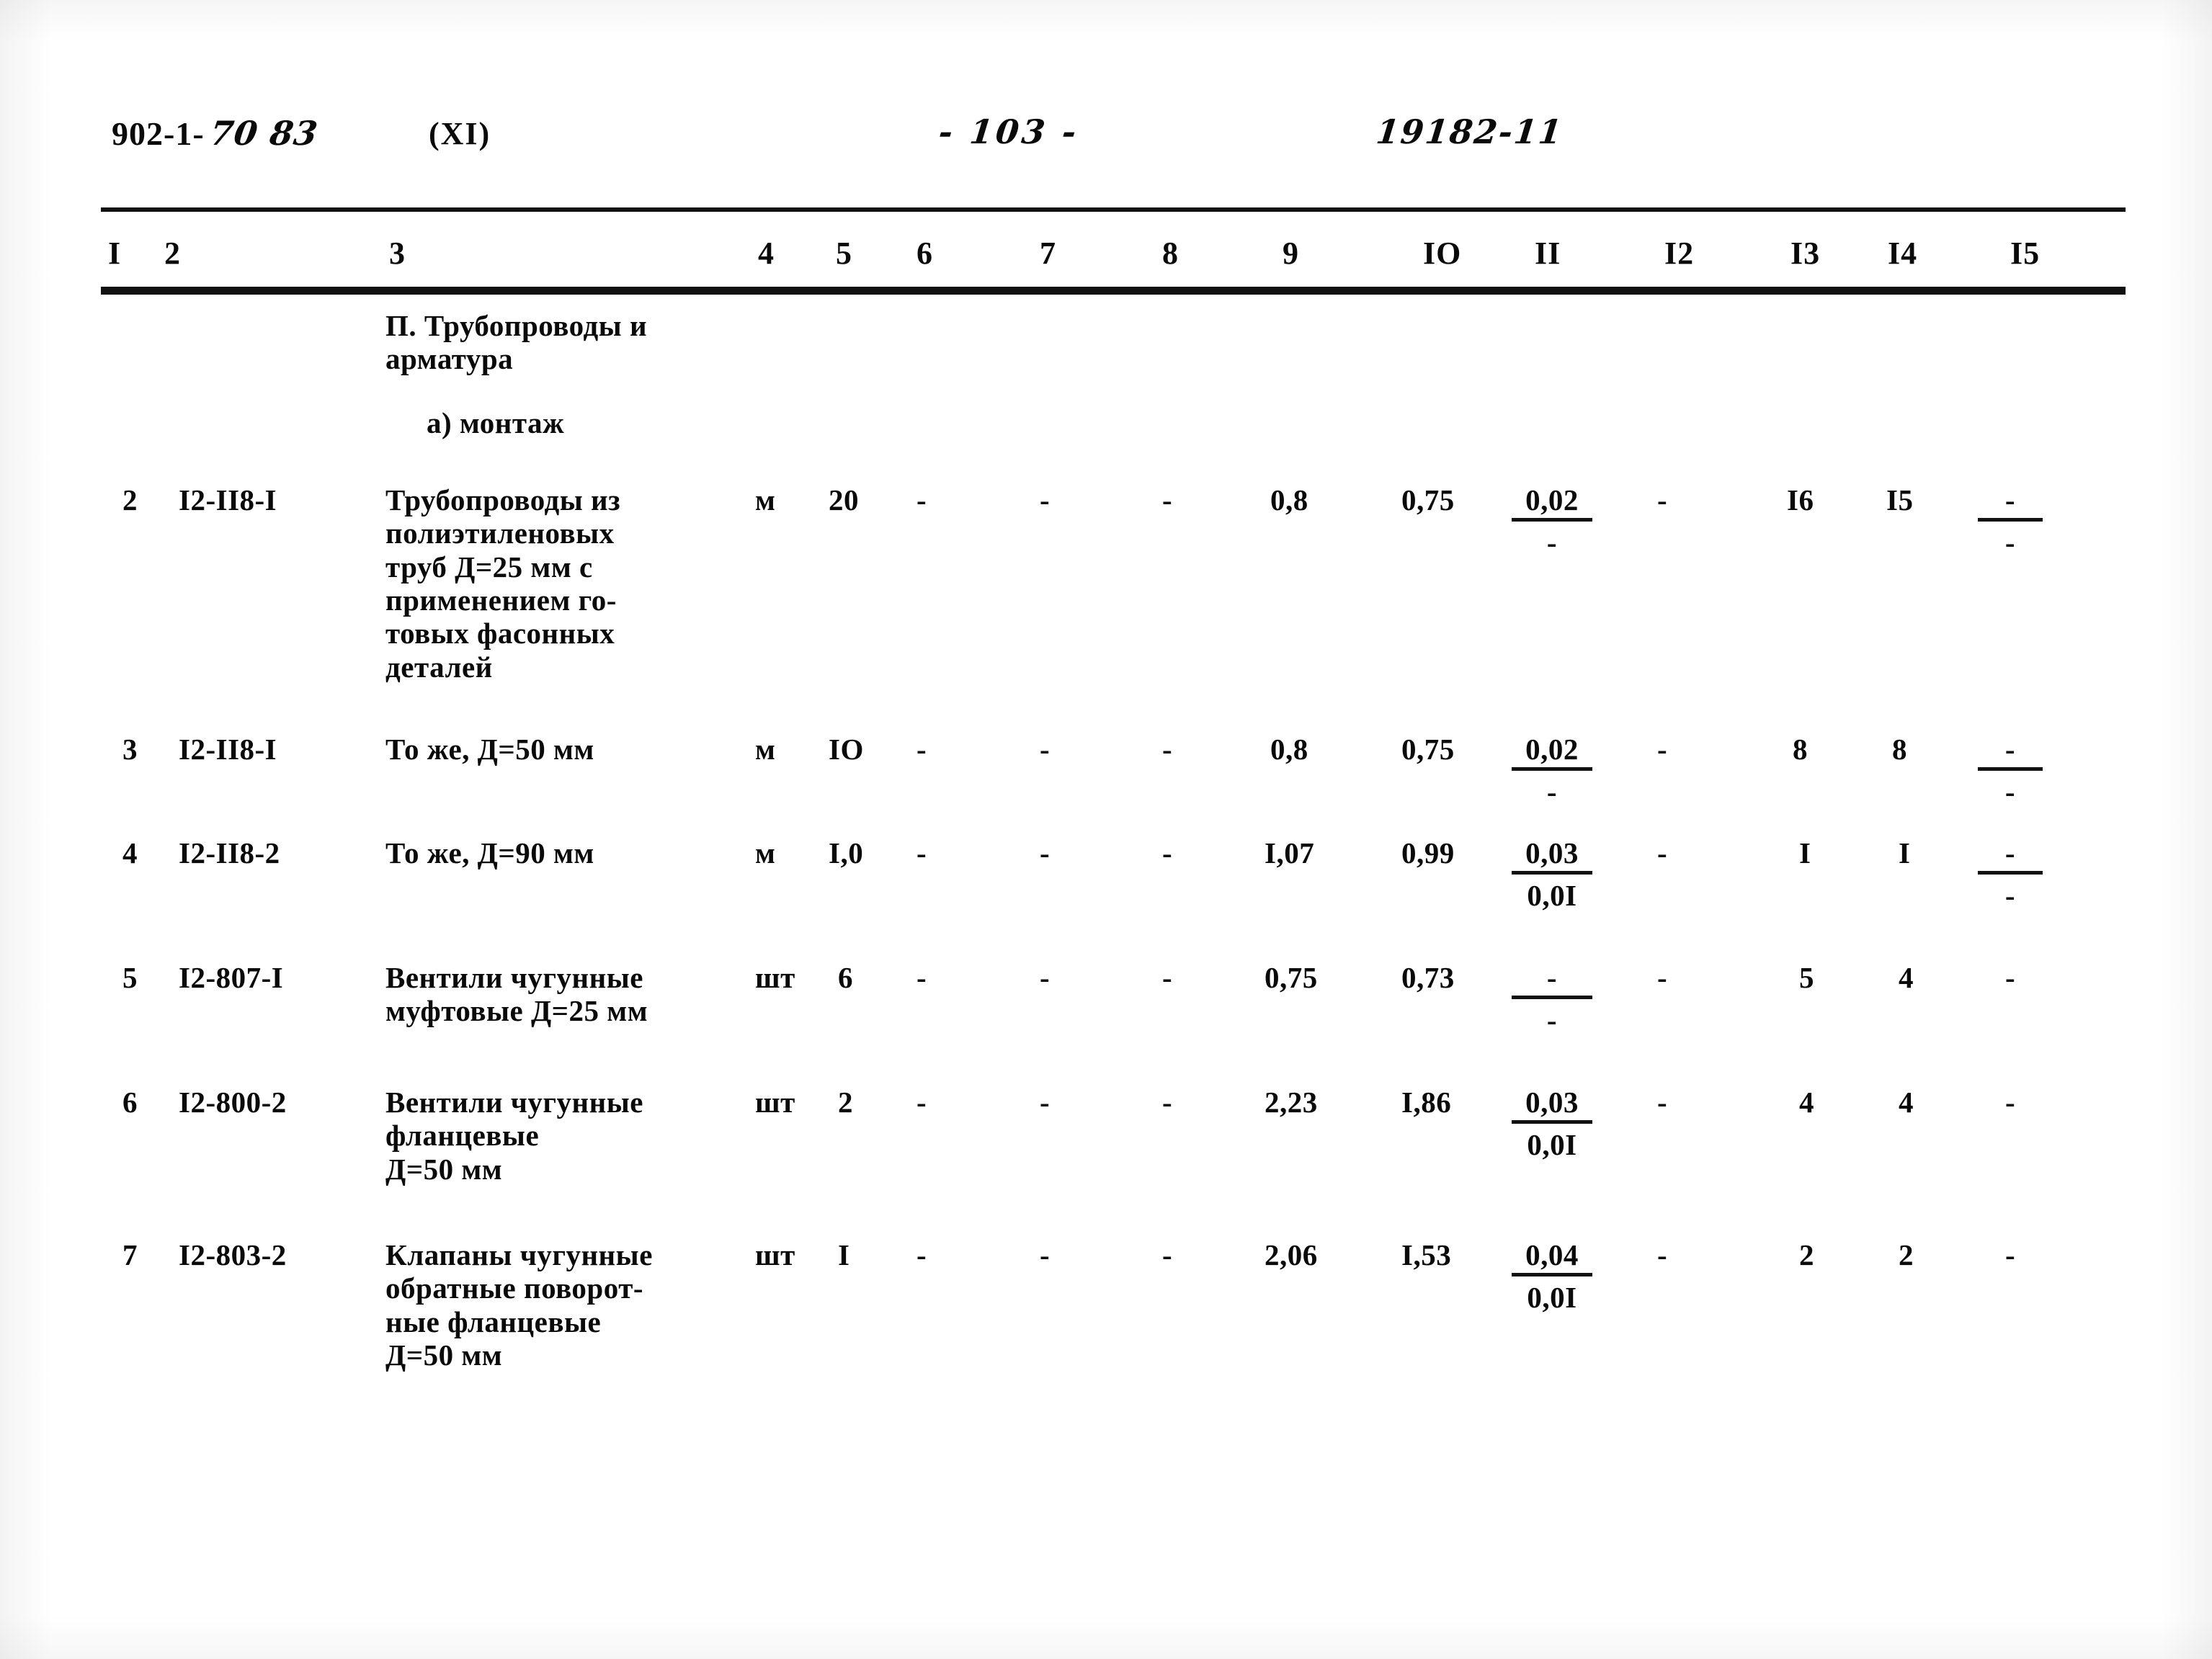  I want to click on row-col13: 8, so click(1801, 749).